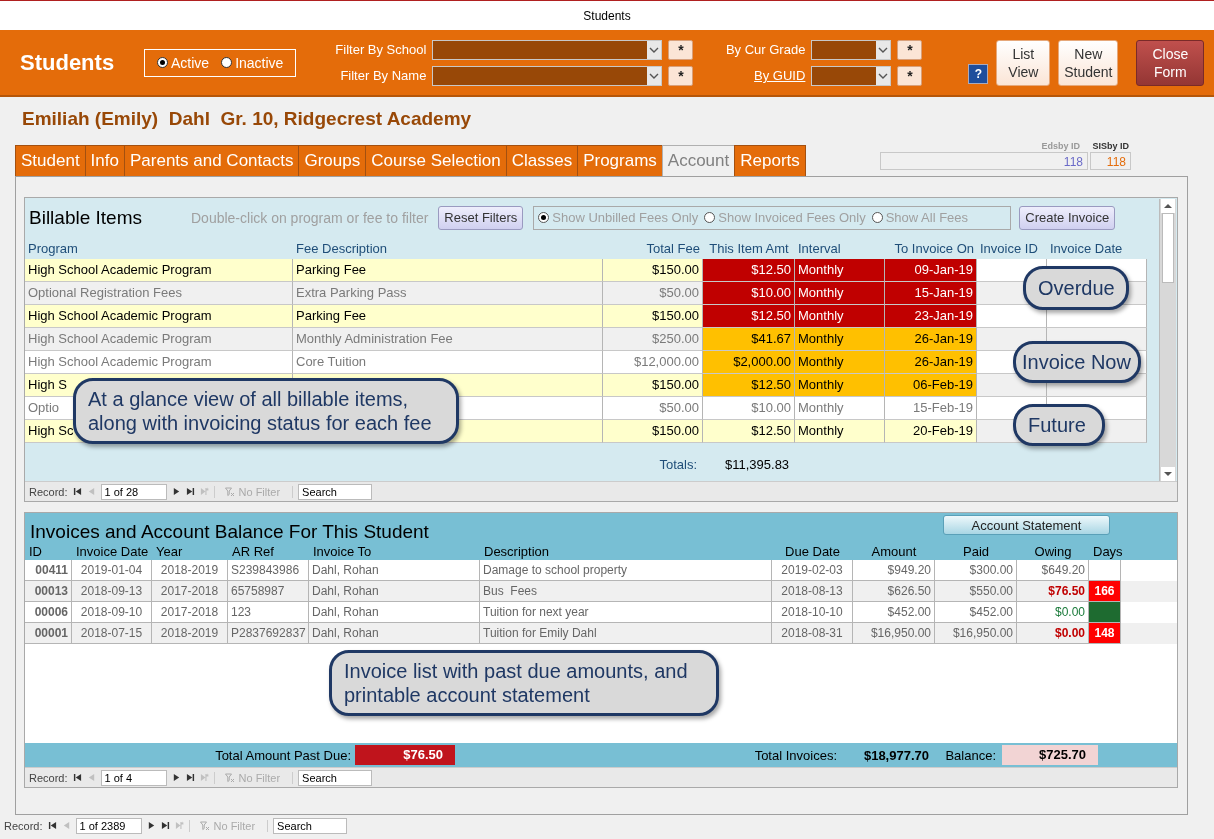 This screenshot has width=1214, height=839. I want to click on table-cell: $76.50, so click(1066, 591).